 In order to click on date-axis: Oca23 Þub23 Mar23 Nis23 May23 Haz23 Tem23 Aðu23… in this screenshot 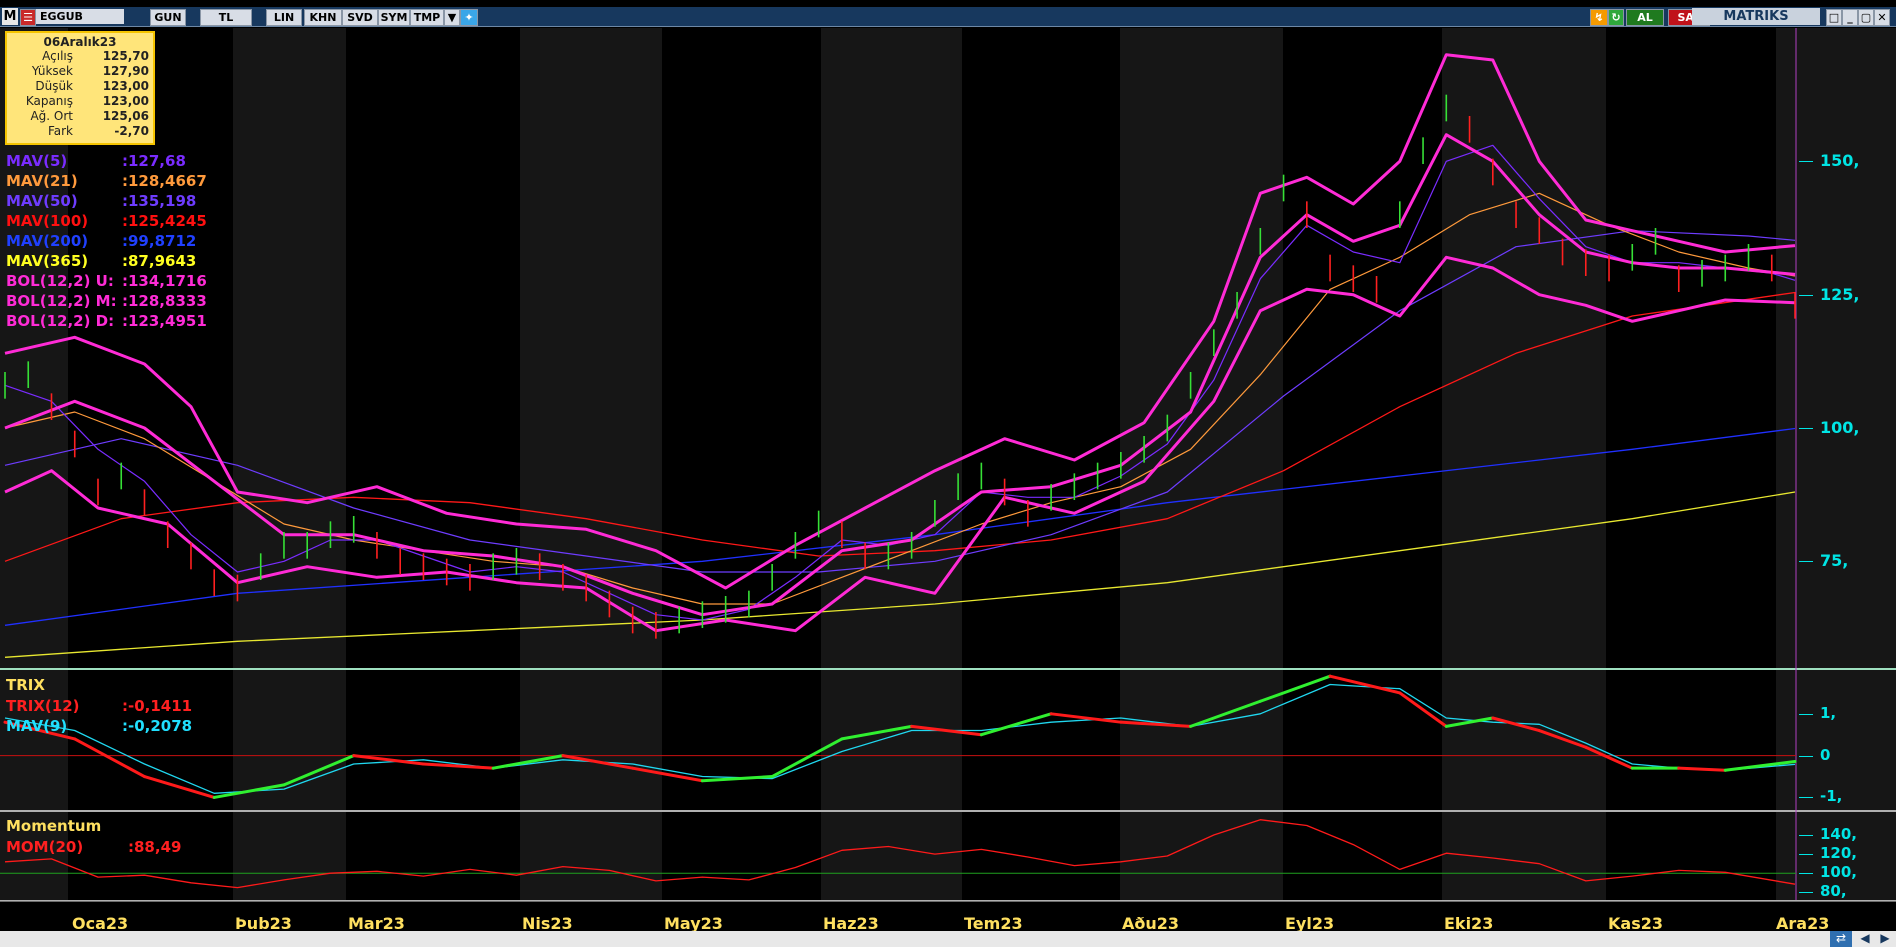, I will do `click(948, 917)`.